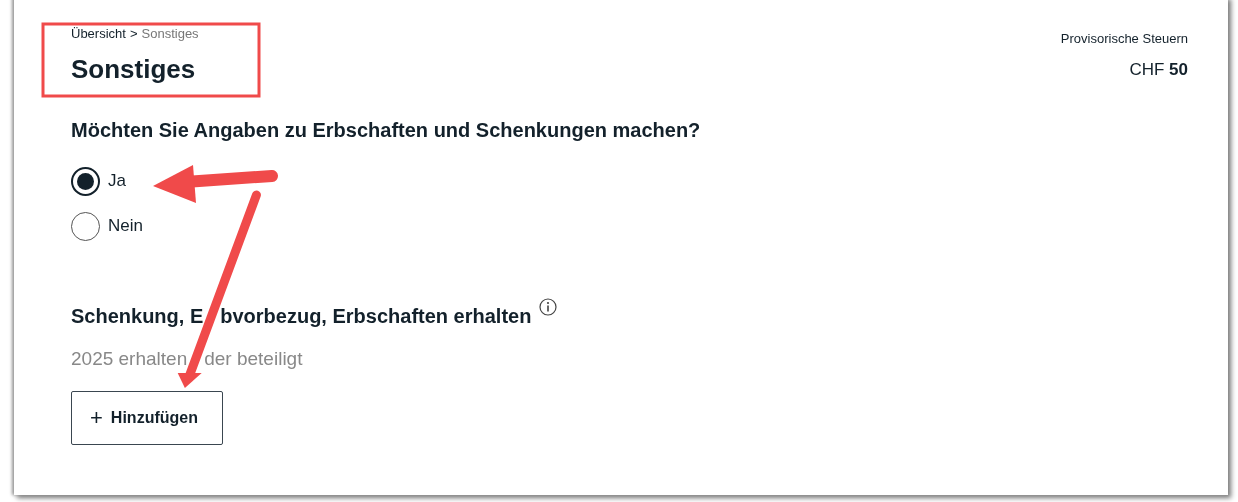  Describe the element at coordinates (96, 418) in the screenshot. I see `plus-icon: +` at that location.